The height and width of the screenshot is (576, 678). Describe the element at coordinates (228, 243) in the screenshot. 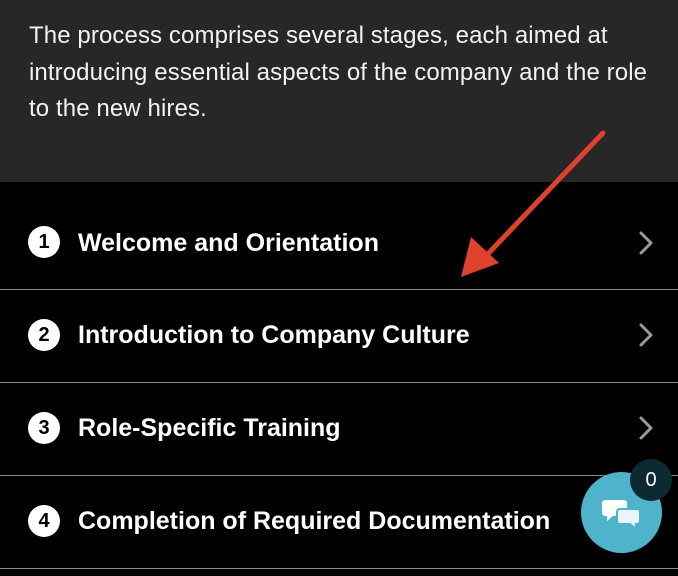

I see `step-title: Welcome and Orientation` at that location.